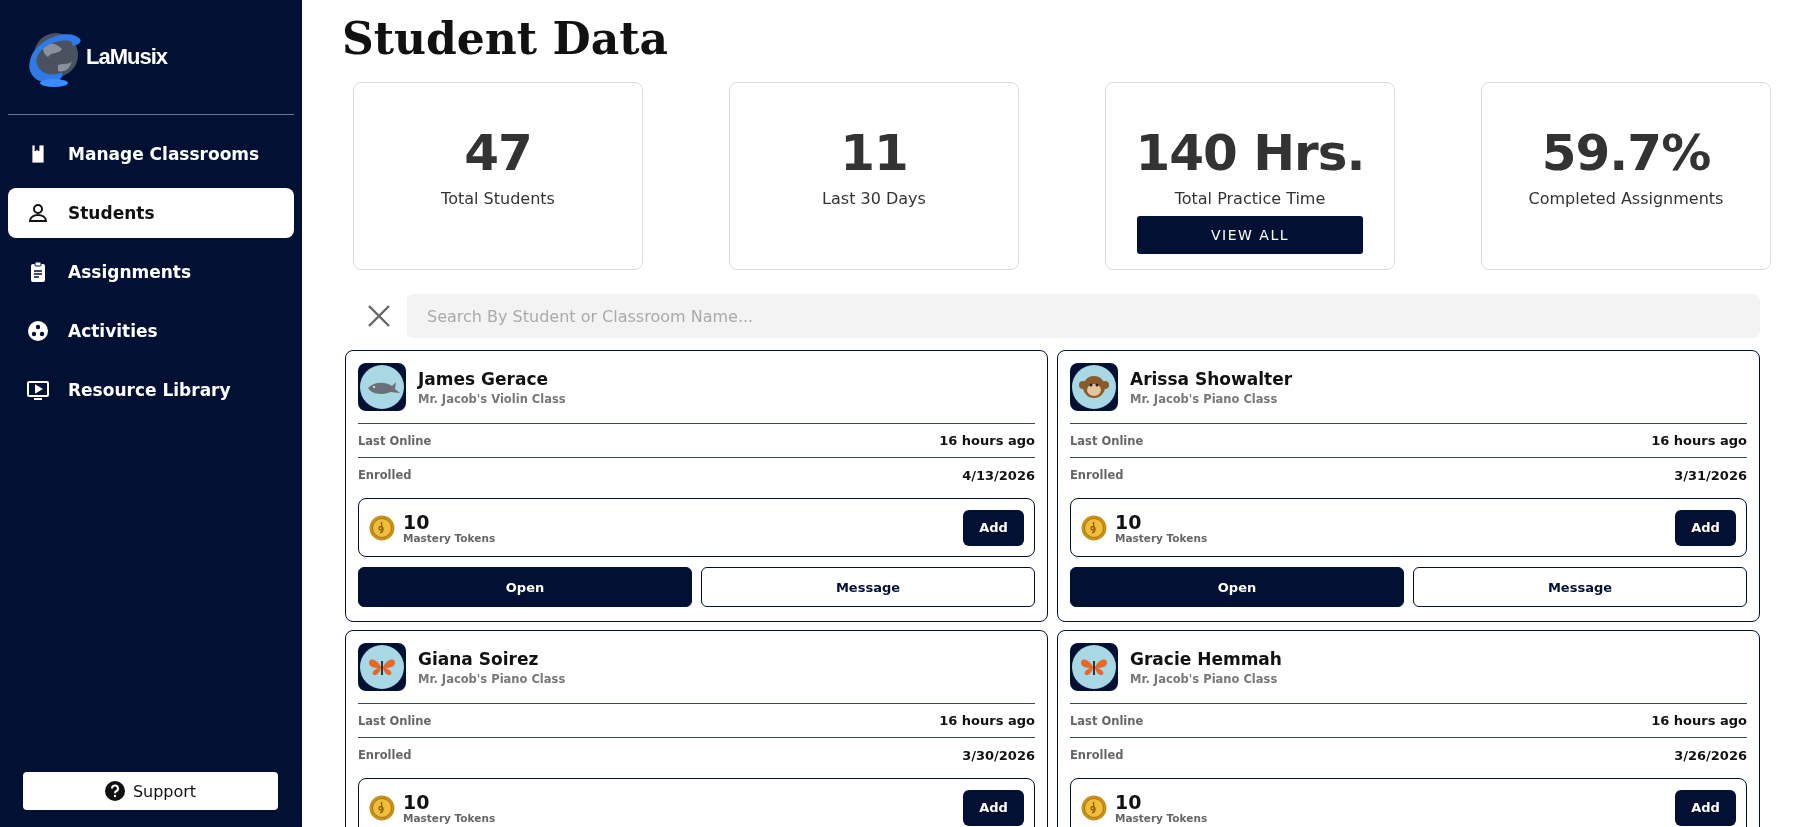  I want to click on stat-value: 59.7%, so click(1626, 153).